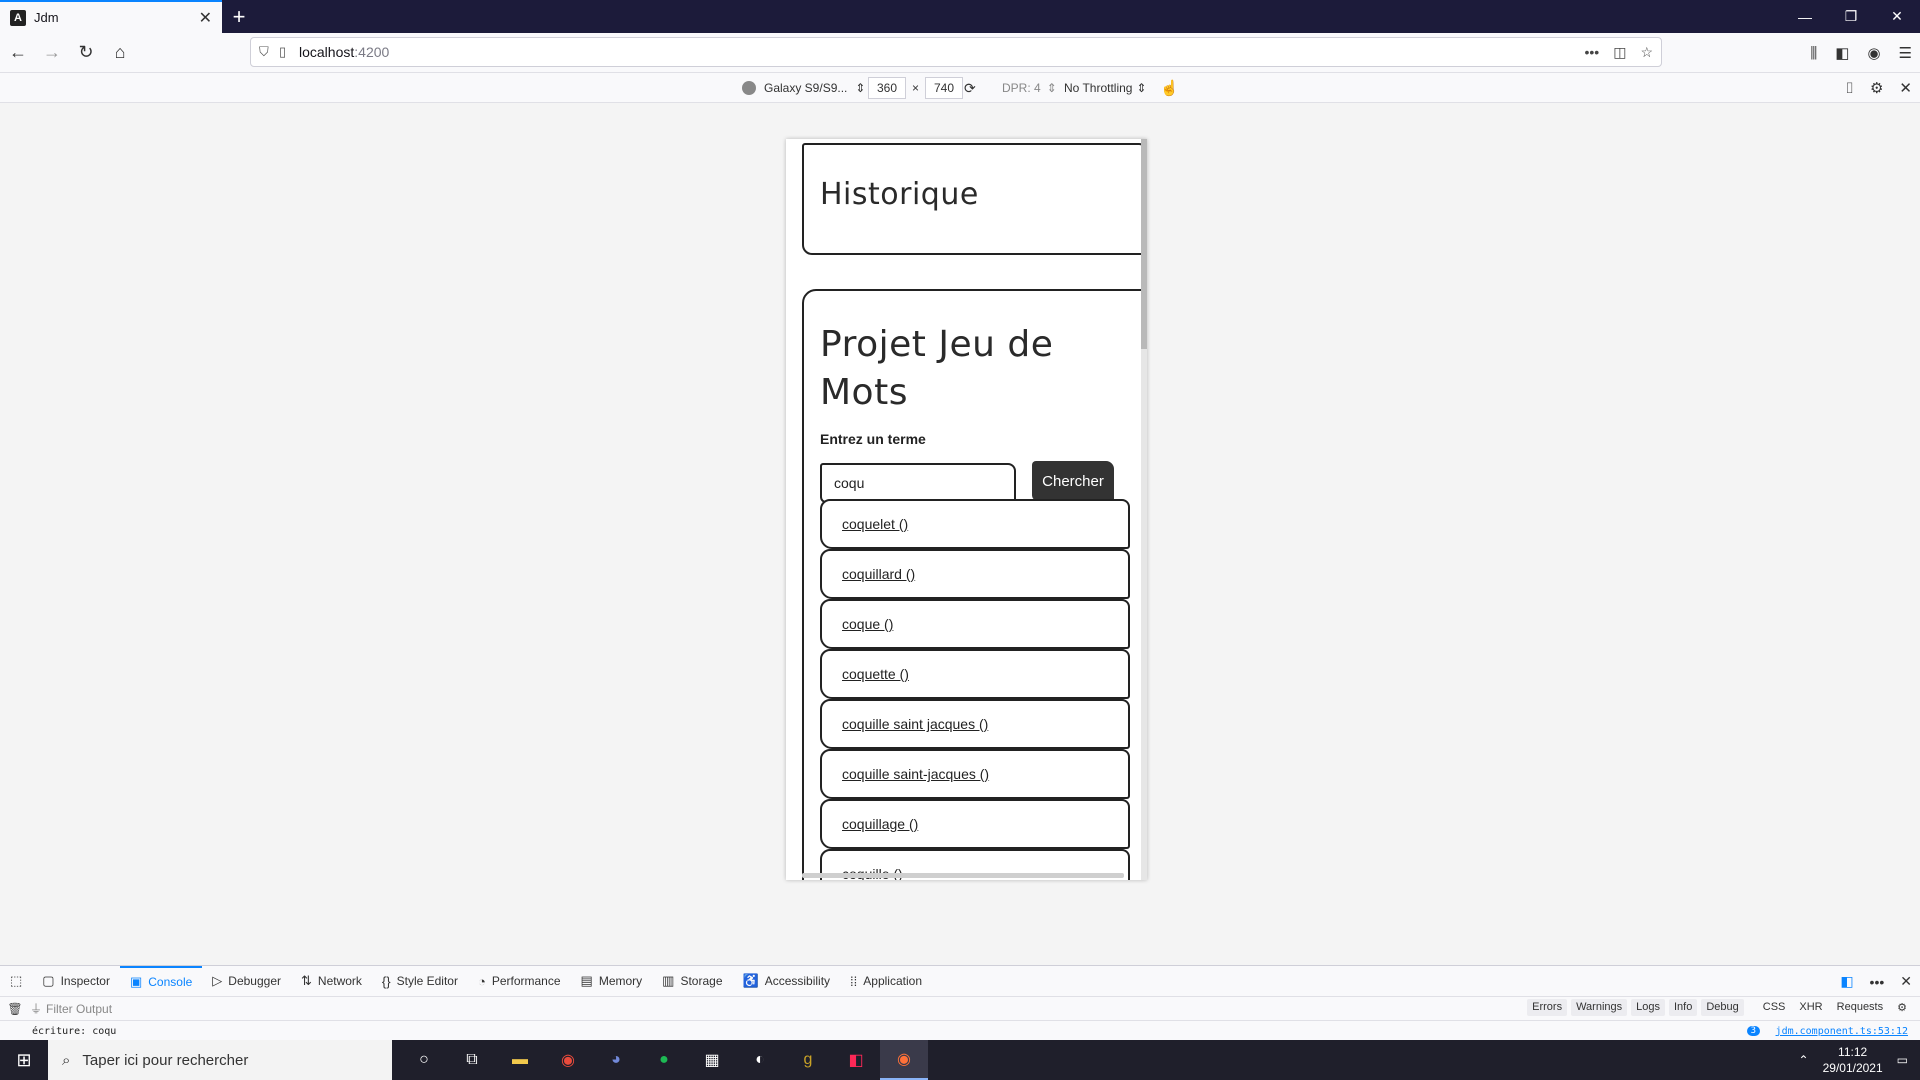 The height and width of the screenshot is (1080, 1920). Describe the element at coordinates (269, 52) in the screenshot. I see `shield-icon: ⛉` at that location.